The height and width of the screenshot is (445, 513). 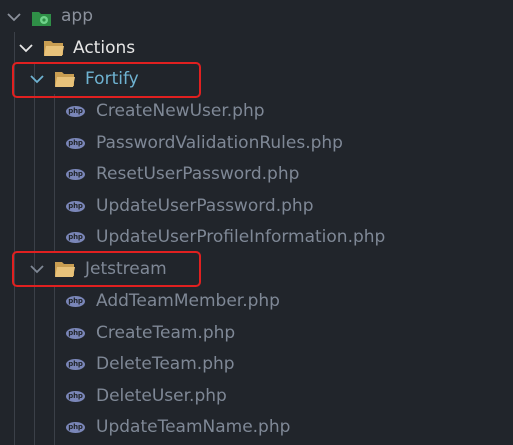 What do you see at coordinates (161, 396) in the screenshot?
I see `file-label: DeleteUser.php` at bounding box center [161, 396].